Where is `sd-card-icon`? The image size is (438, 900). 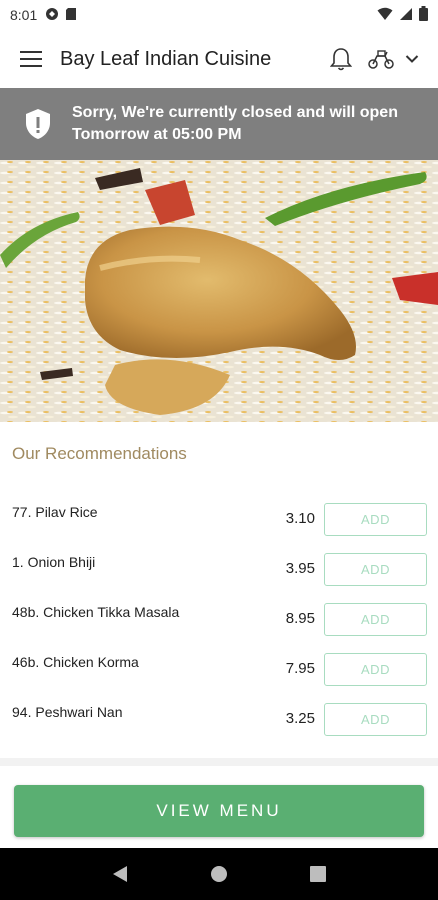
sd-card-icon is located at coordinates (71, 15).